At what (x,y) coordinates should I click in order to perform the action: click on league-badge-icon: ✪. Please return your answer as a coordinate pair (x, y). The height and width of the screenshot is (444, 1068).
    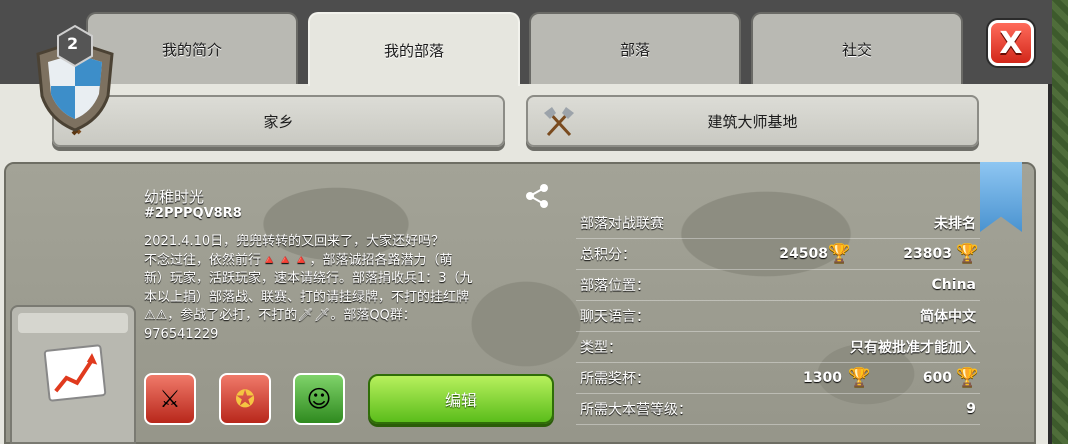
    Looking at the image, I should click on (245, 399).